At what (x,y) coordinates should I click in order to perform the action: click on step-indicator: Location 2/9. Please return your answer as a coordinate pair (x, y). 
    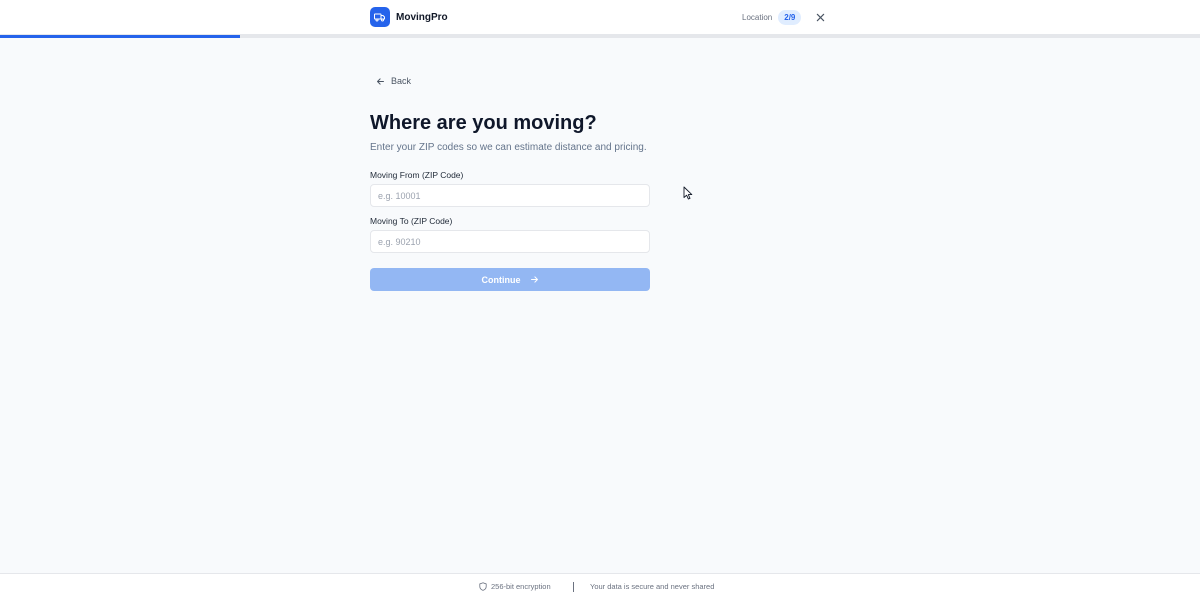
    Looking at the image, I should click on (772, 17).